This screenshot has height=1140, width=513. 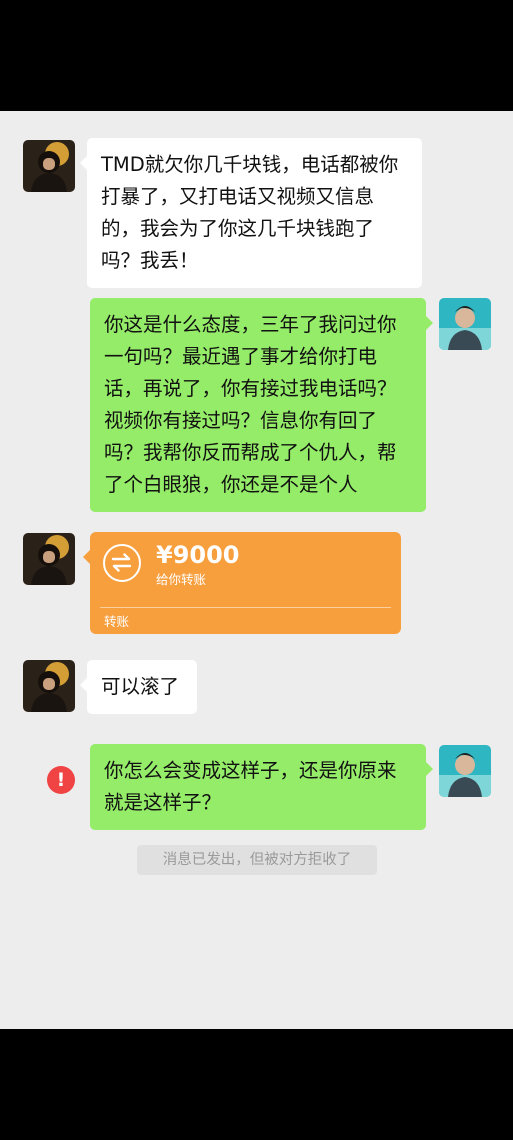 What do you see at coordinates (198, 555) in the screenshot?
I see `transfer-amount: ¥9000` at bounding box center [198, 555].